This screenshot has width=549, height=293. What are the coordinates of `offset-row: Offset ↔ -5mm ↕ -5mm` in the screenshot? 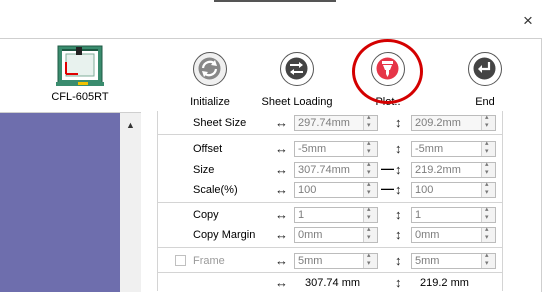 It's located at (330, 149).